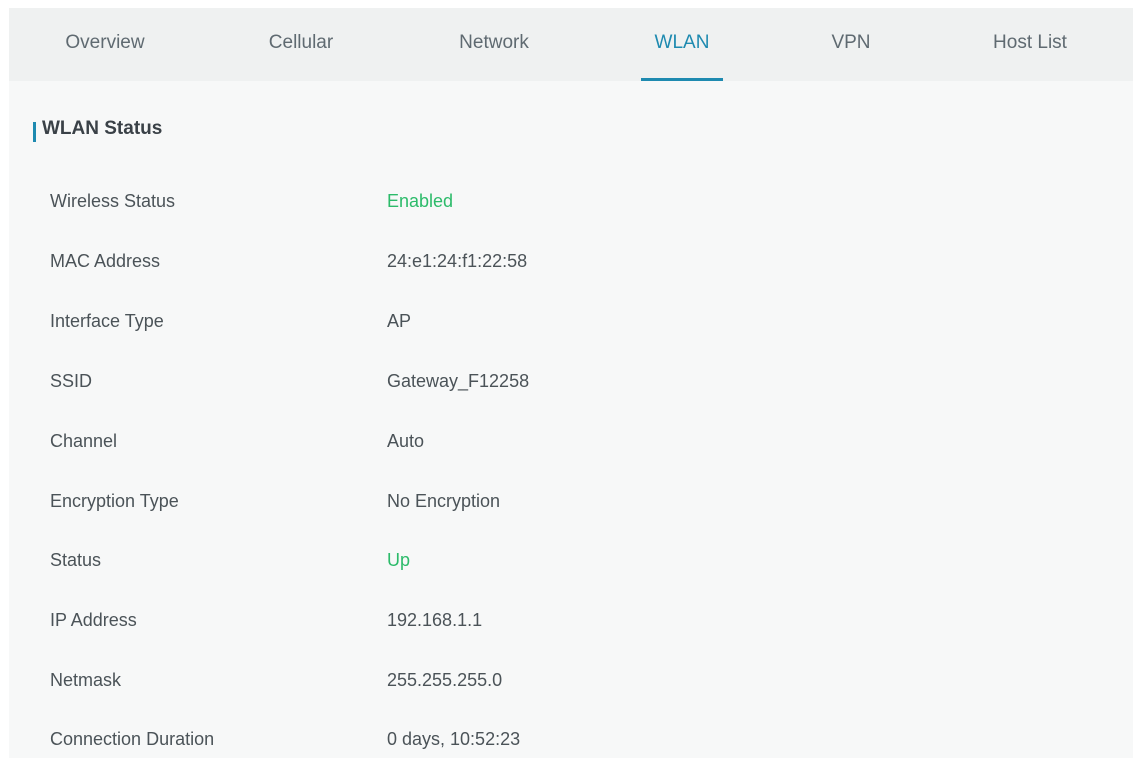 The width and height of the screenshot is (1133, 758). What do you see at coordinates (457, 261) in the screenshot?
I see `mac-address-value: 24:e1:24:f1:22:58` at bounding box center [457, 261].